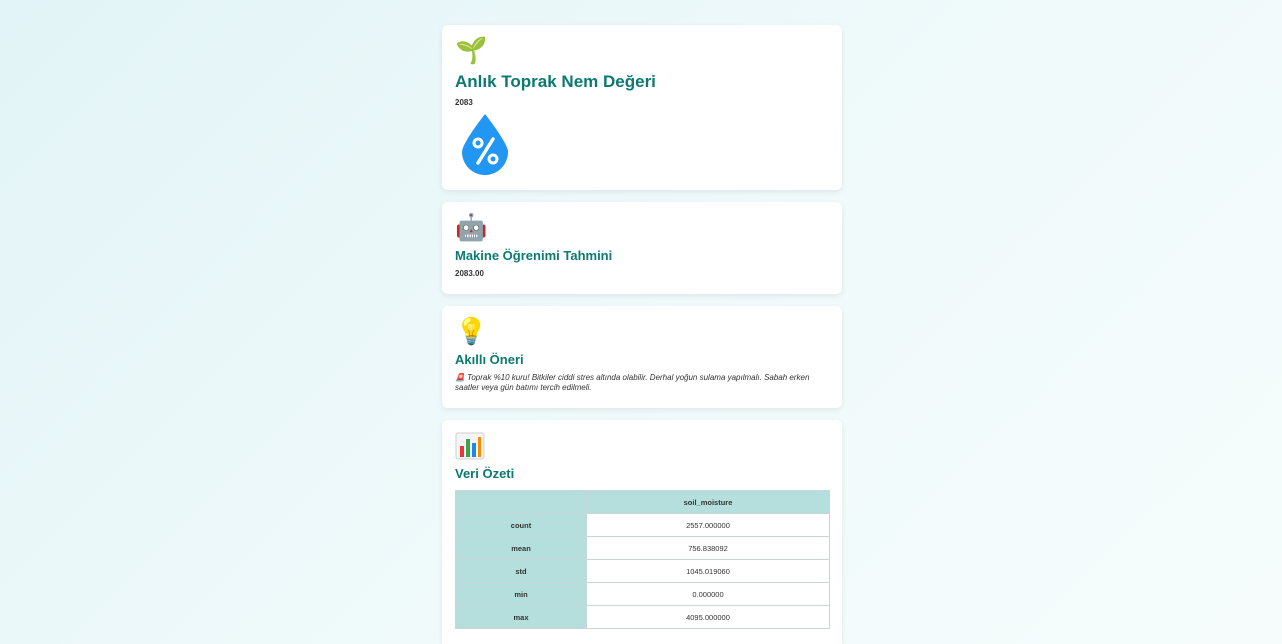 The width and height of the screenshot is (1282, 644). I want to click on humidity-drop-icon, so click(485, 144).